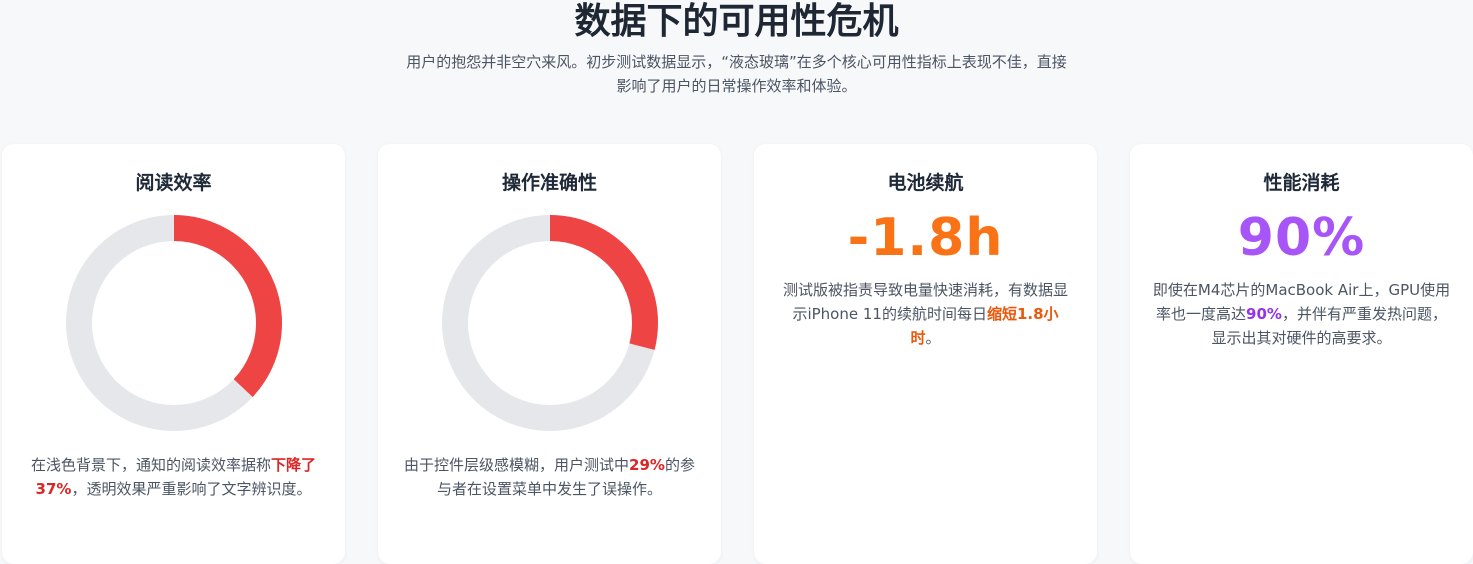  Describe the element at coordinates (736, 21) in the screenshot. I see `page-title: 数据下的可用性危机` at that location.